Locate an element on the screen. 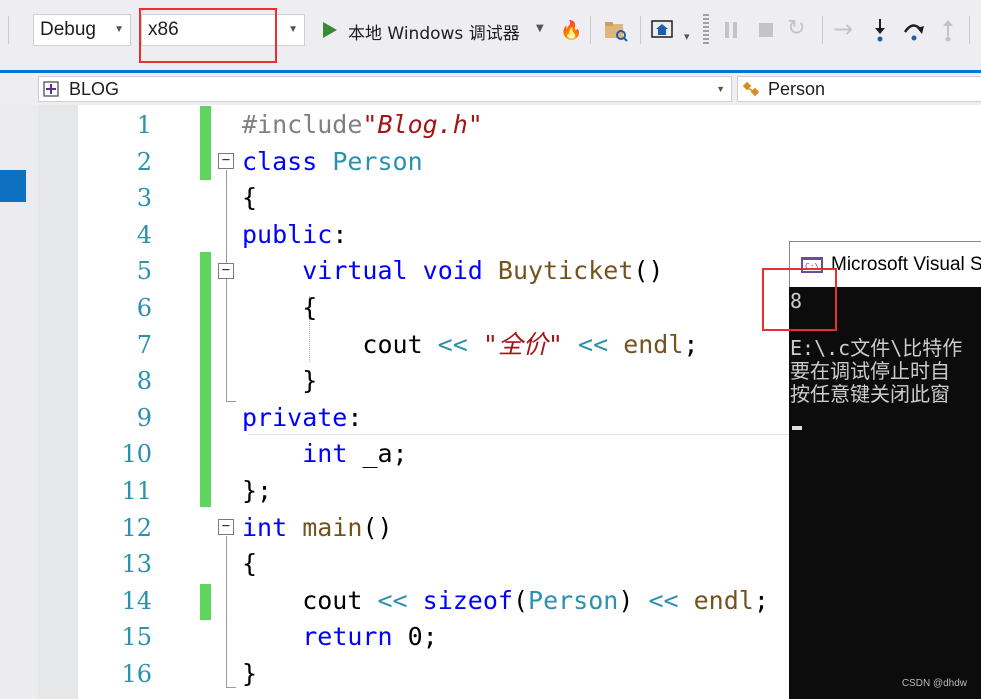 The width and height of the screenshot is (981, 699). step-into-icon is located at coordinates (880, 30).